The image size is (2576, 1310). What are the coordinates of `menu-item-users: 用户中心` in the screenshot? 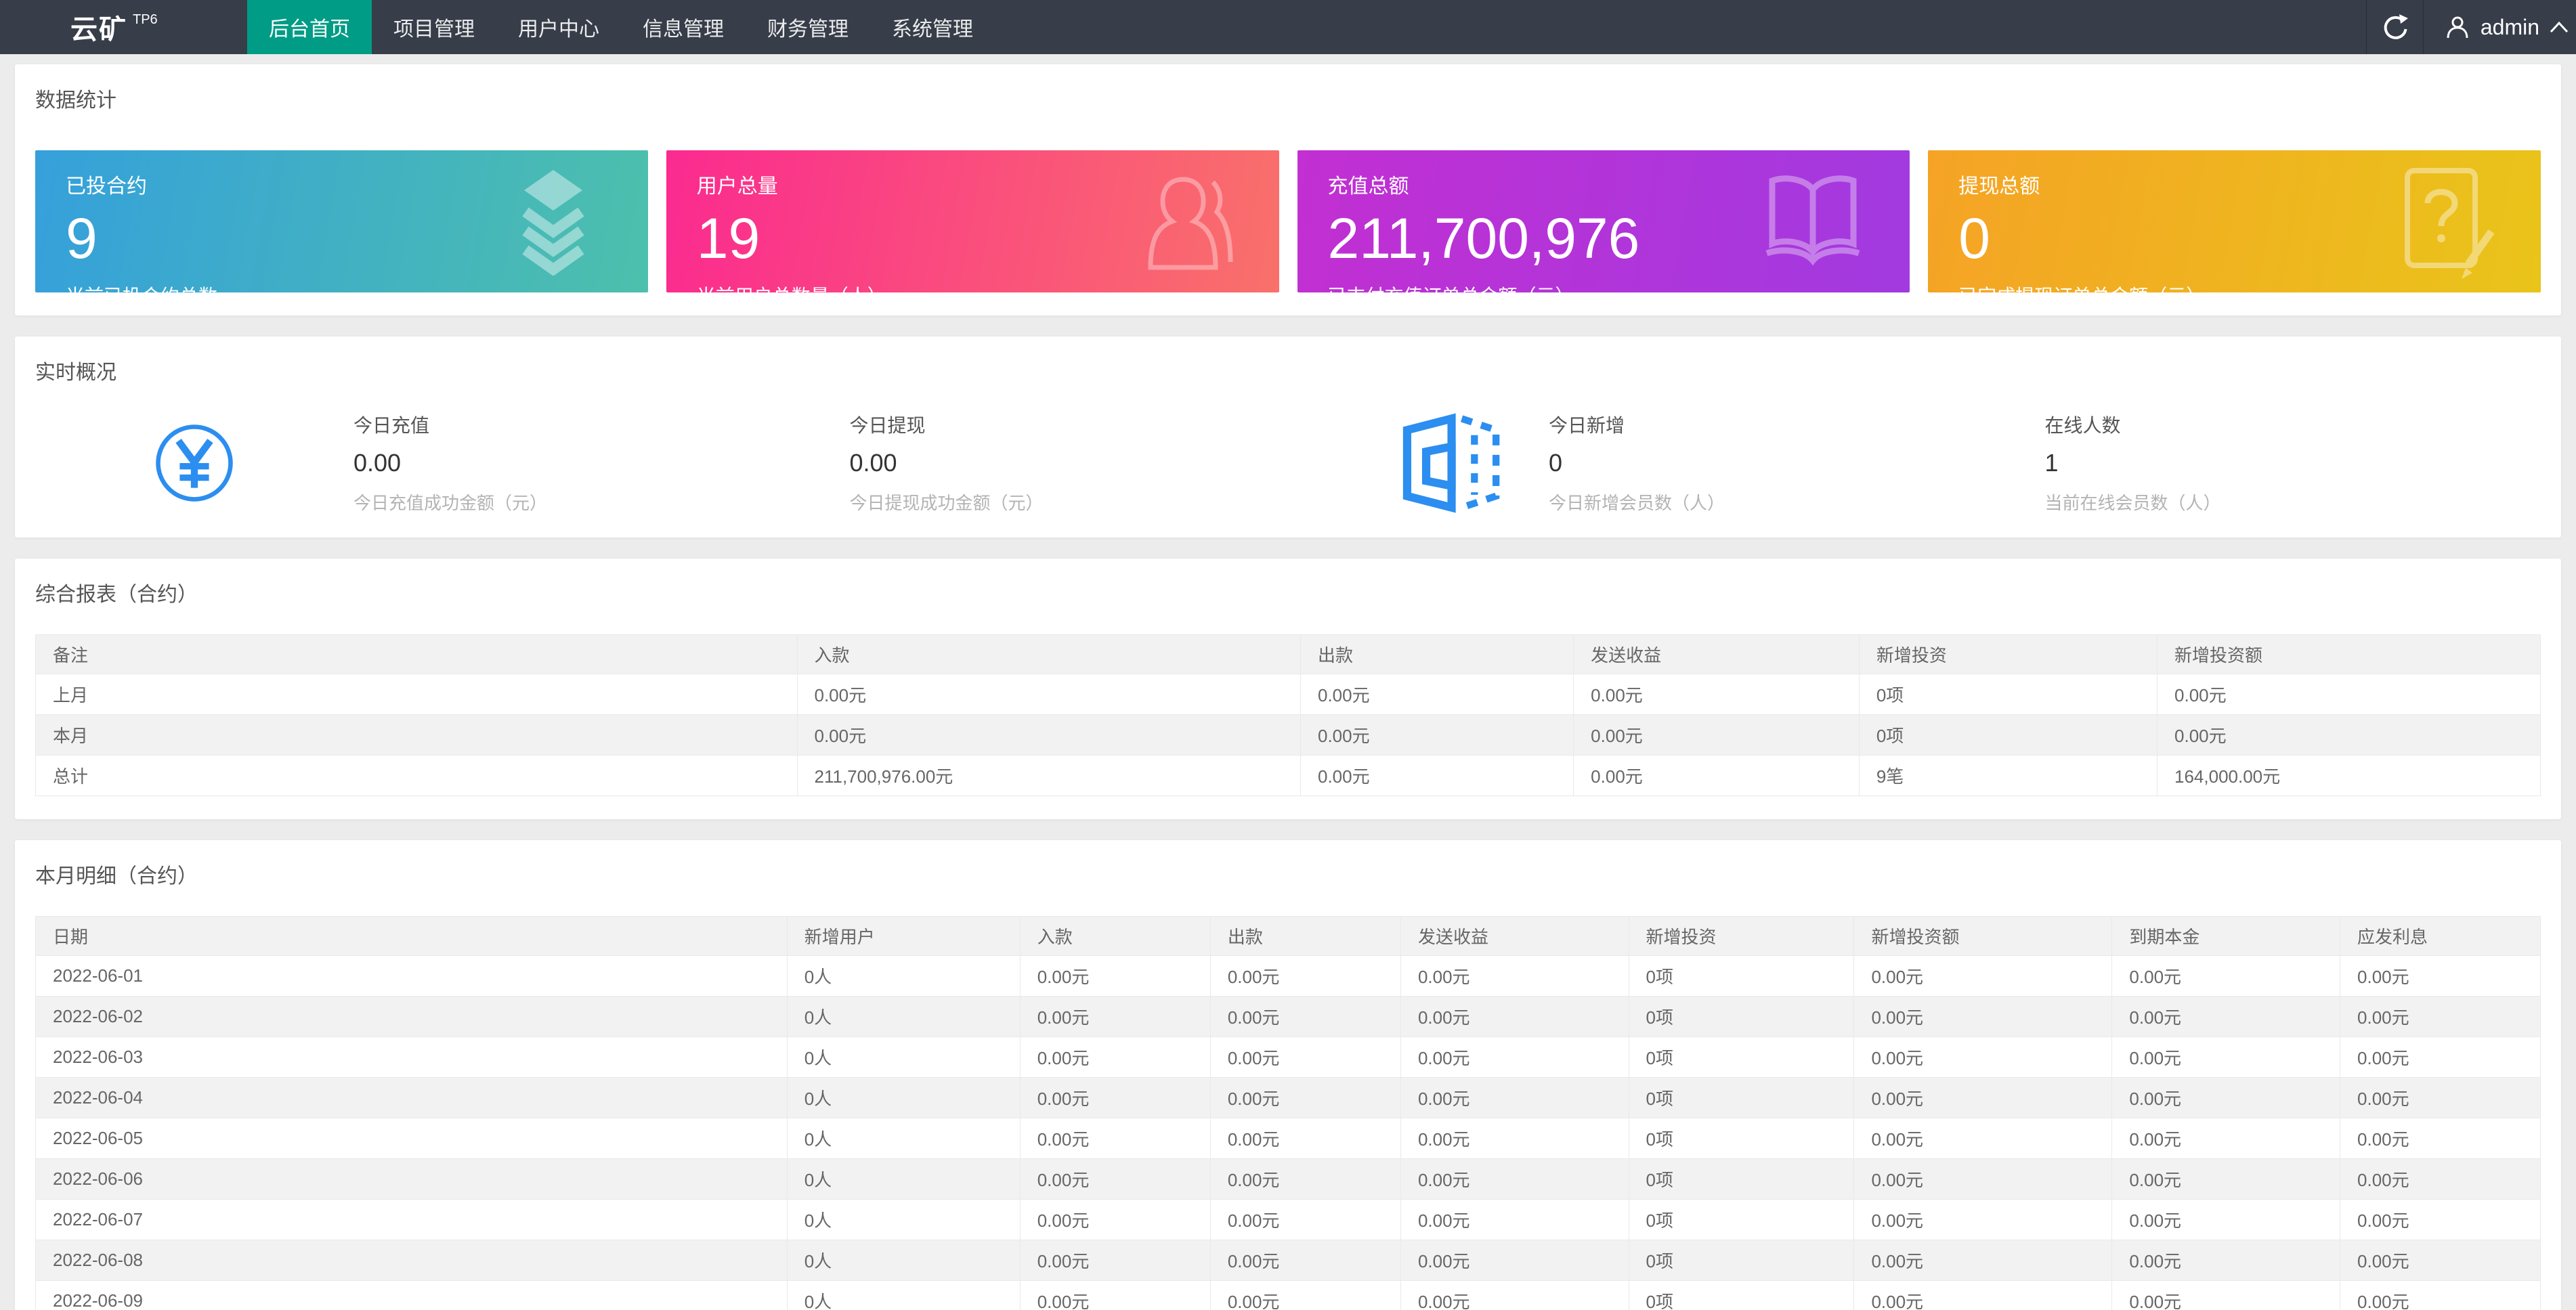 It's located at (558, 27).